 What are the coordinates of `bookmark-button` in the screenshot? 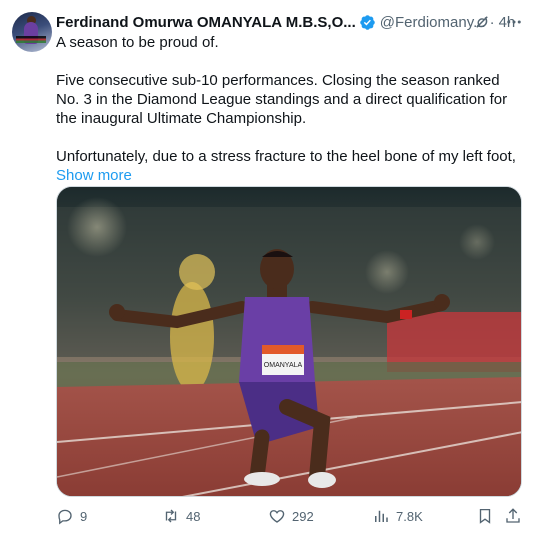 It's located at (485, 516).